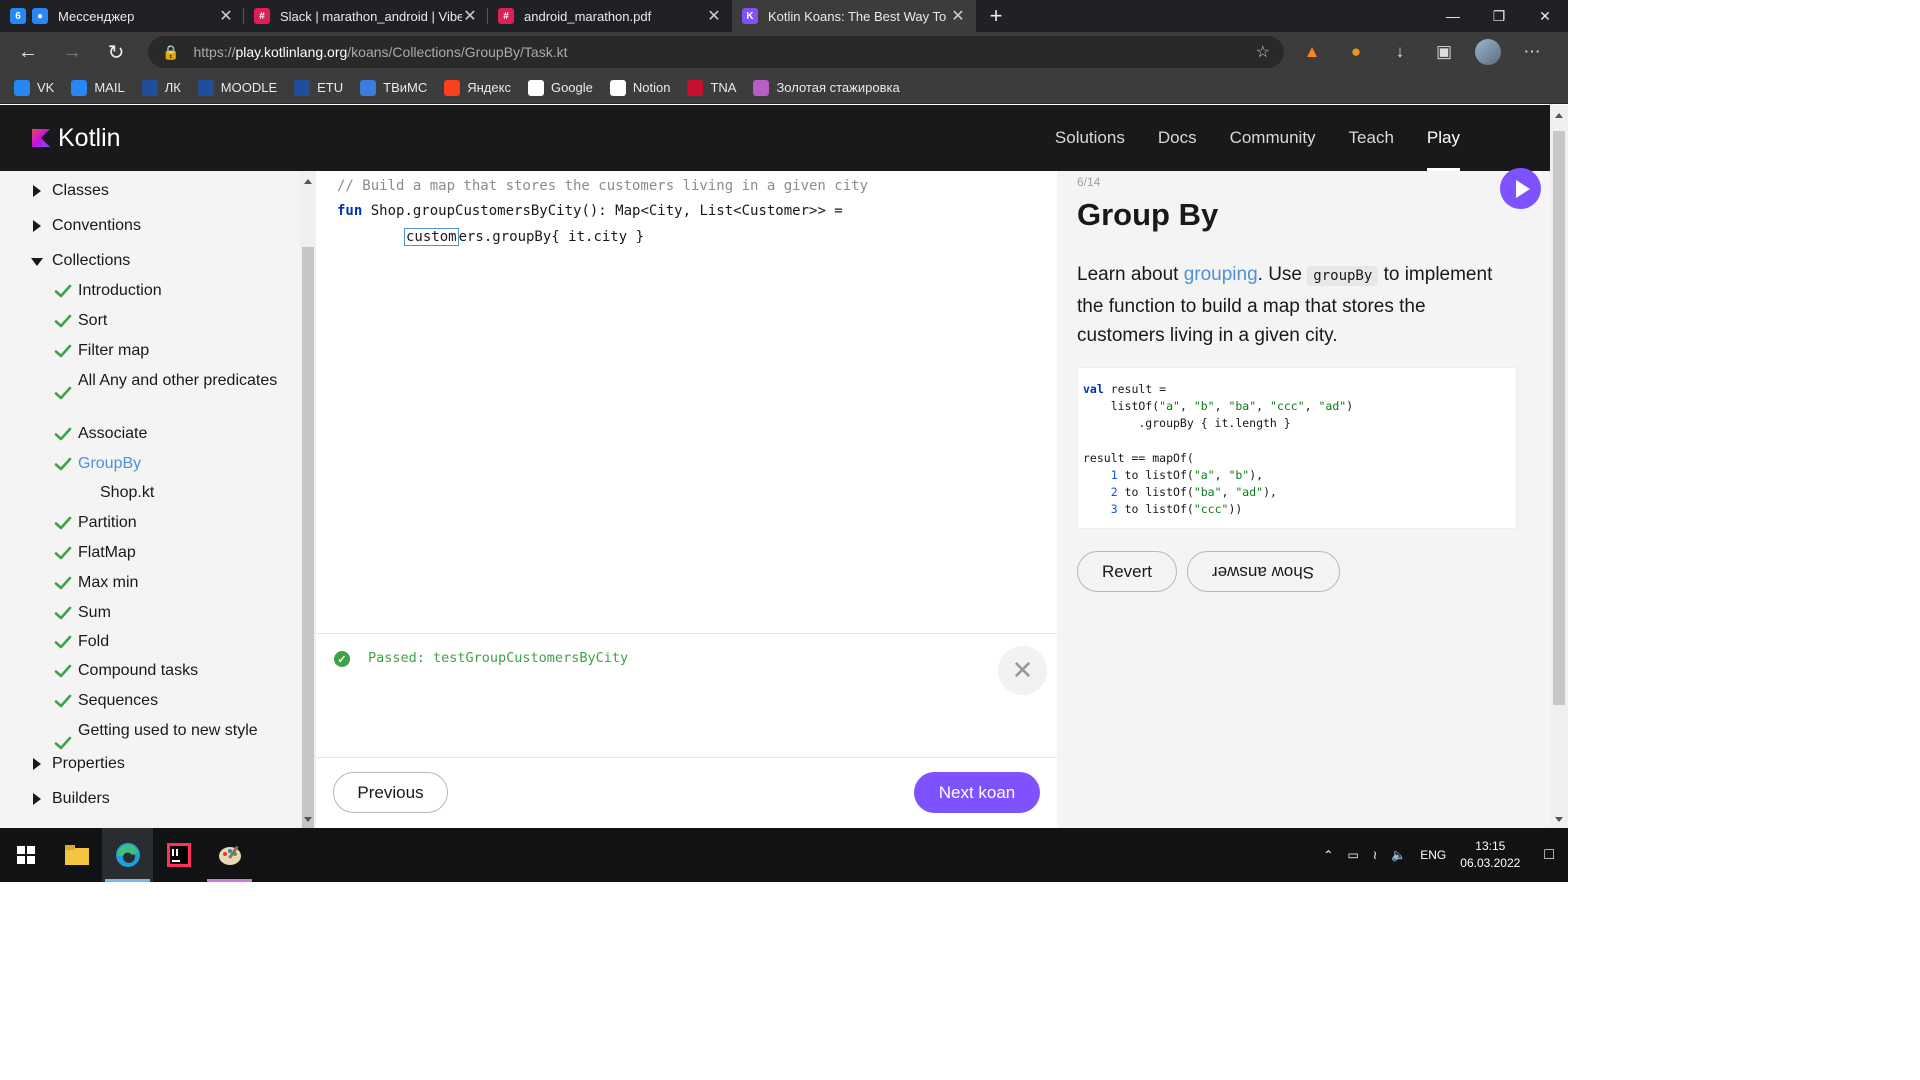 The width and height of the screenshot is (1920, 1080). Describe the element at coordinates (116, 52) in the screenshot. I see `reload-icon: ↻` at that location.